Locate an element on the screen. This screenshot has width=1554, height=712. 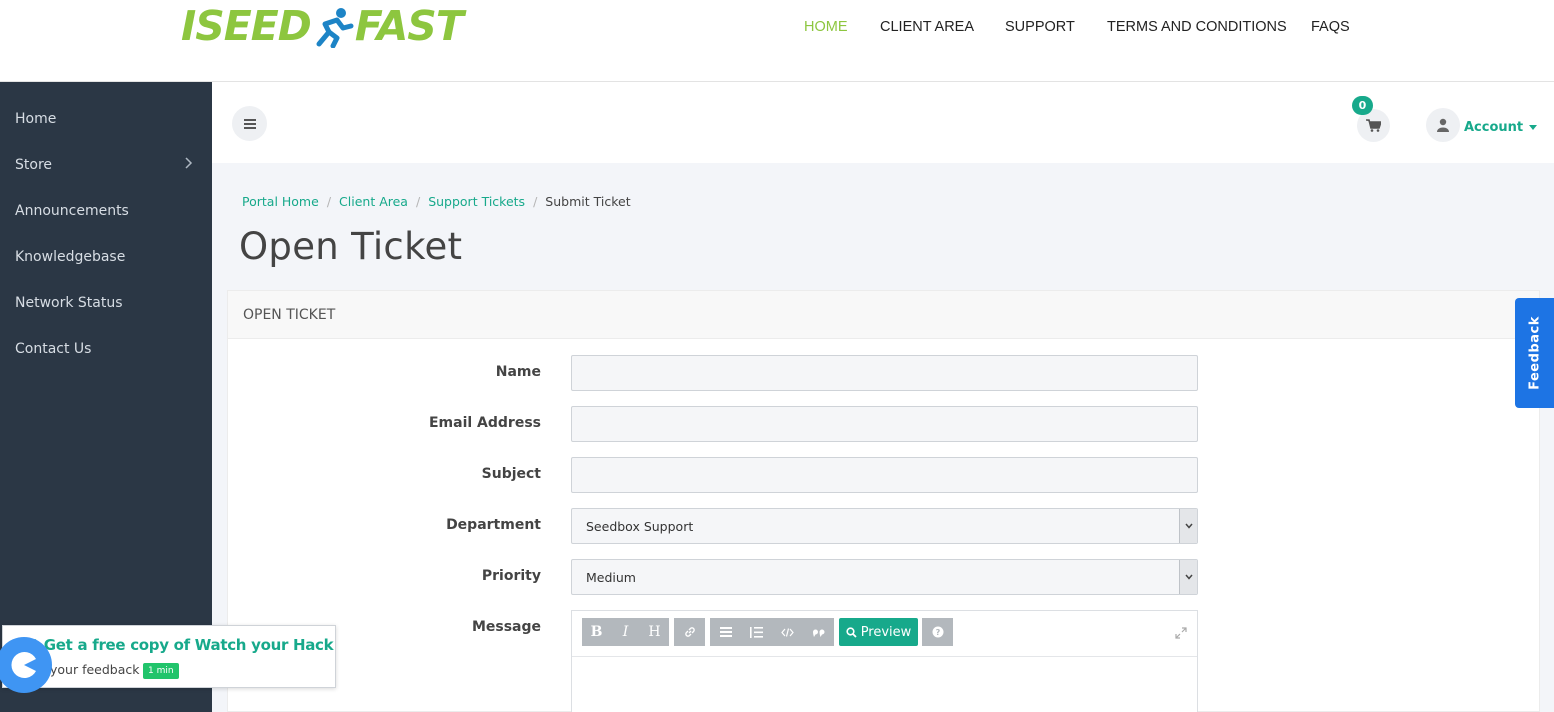
sidebar-item-store: Store is located at coordinates (109, 165).